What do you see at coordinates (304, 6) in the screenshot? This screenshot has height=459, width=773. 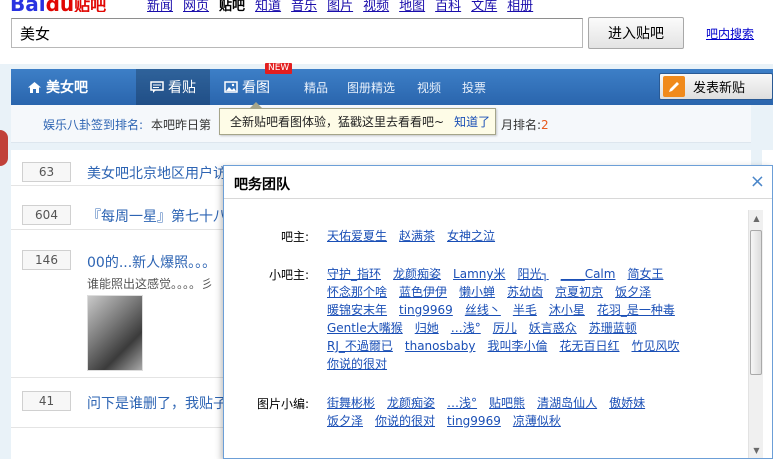 I see `top-nav-item: 音乐` at bounding box center [304, 6].